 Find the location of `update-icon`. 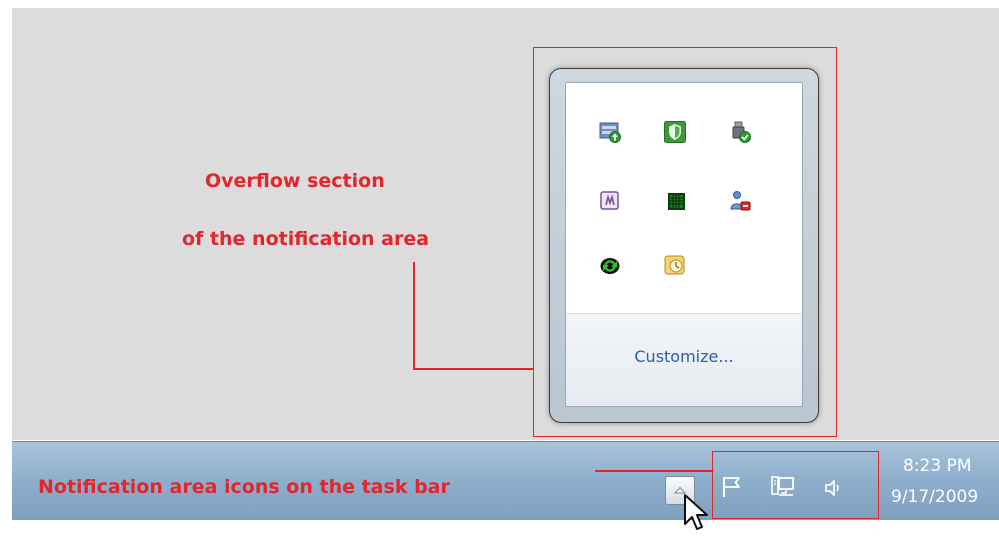

update-icon is located at coordinates (610, 132).